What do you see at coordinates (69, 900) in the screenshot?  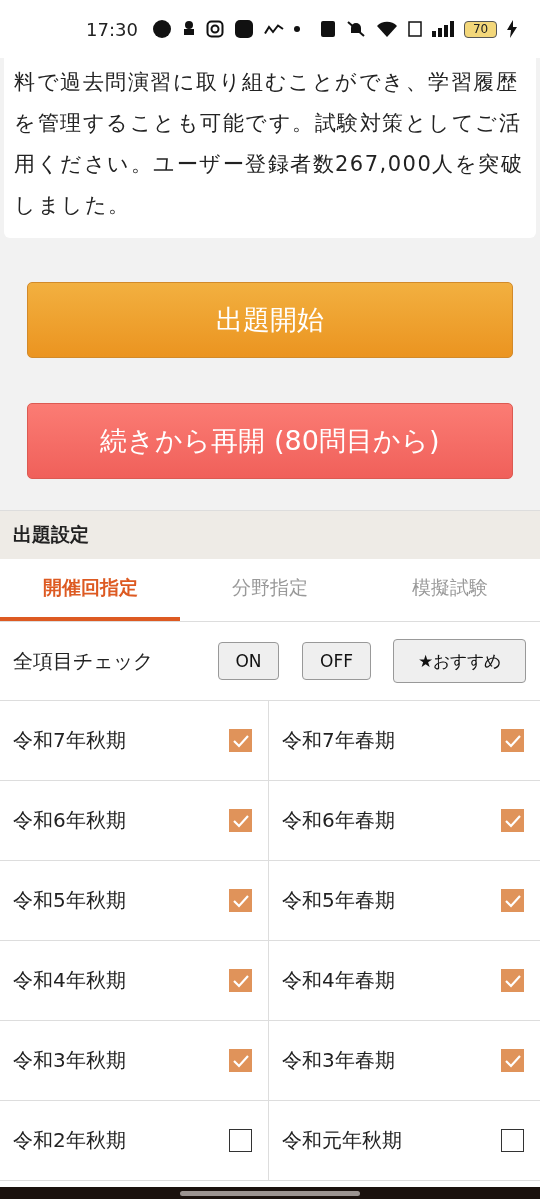 I see `session-label: 令和5年秋期` at bounding box center [69, 900].